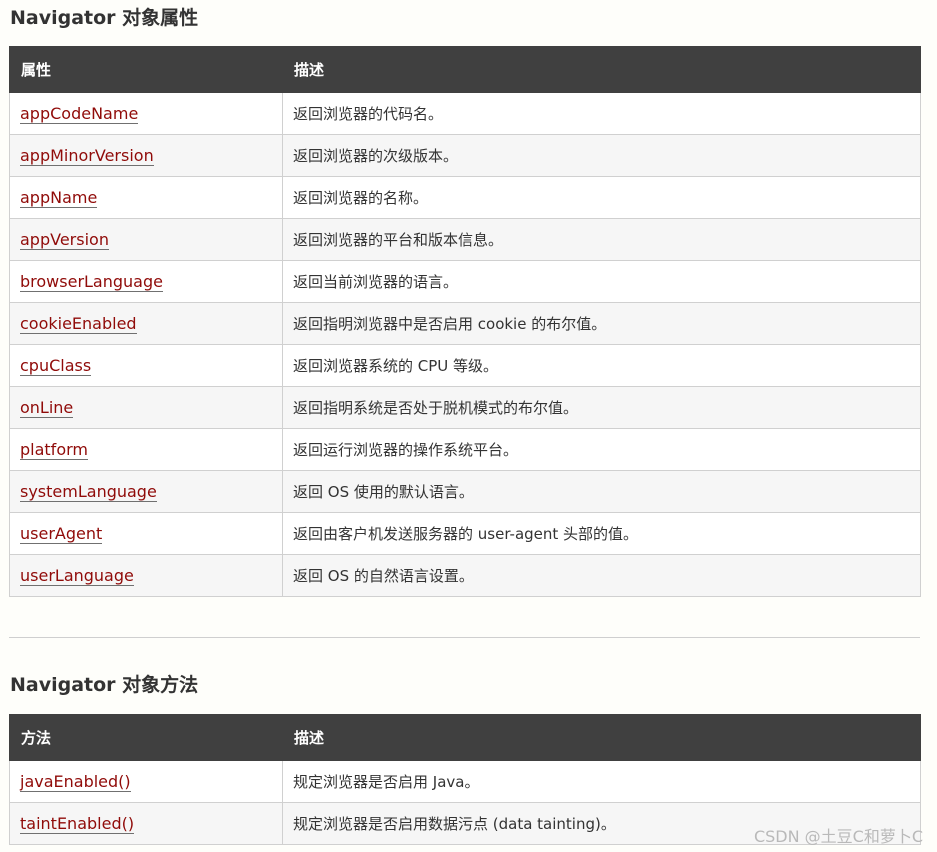  Describe the element at coordinates (91, 282) in the screenshot. I see `property-link-browserlanguage: browserLanguage` at that location.